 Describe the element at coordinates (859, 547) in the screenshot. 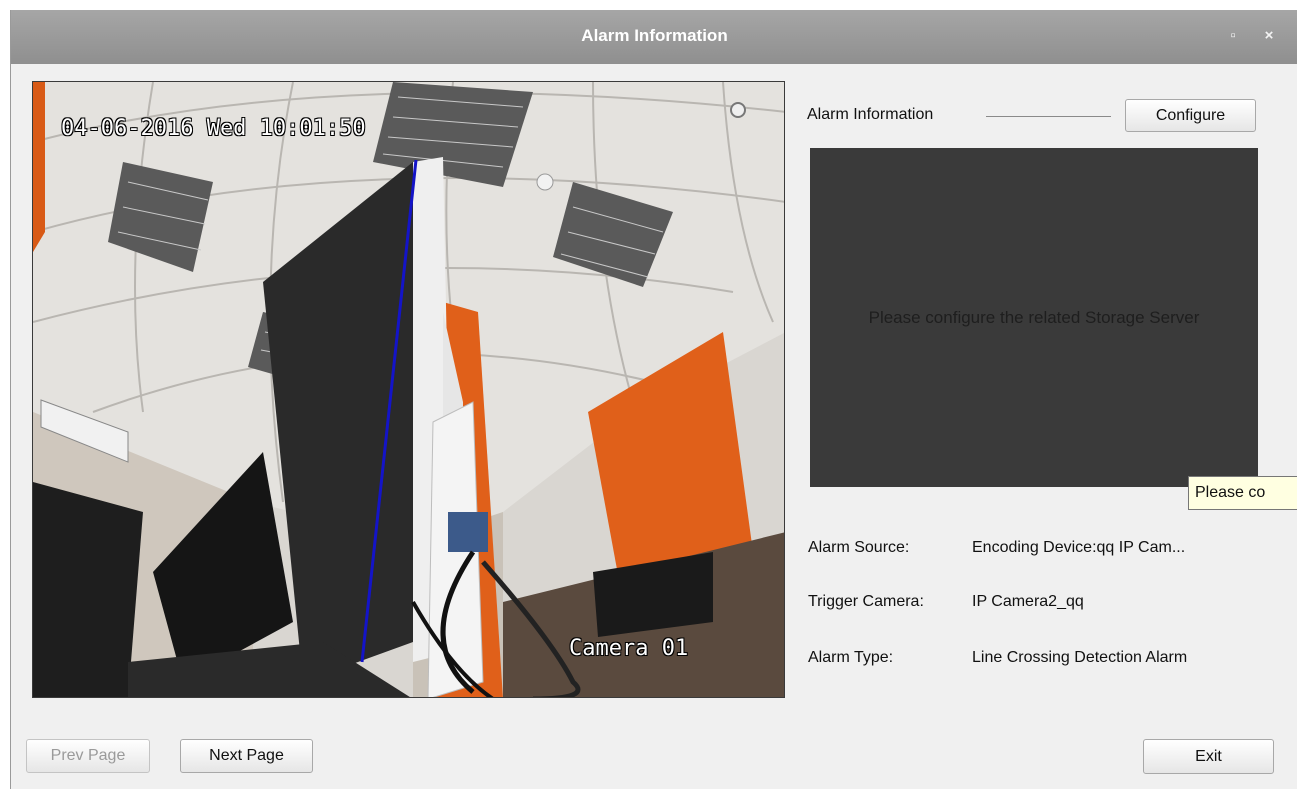

I see `alarm-source-label: Alarm Source:` at that location.